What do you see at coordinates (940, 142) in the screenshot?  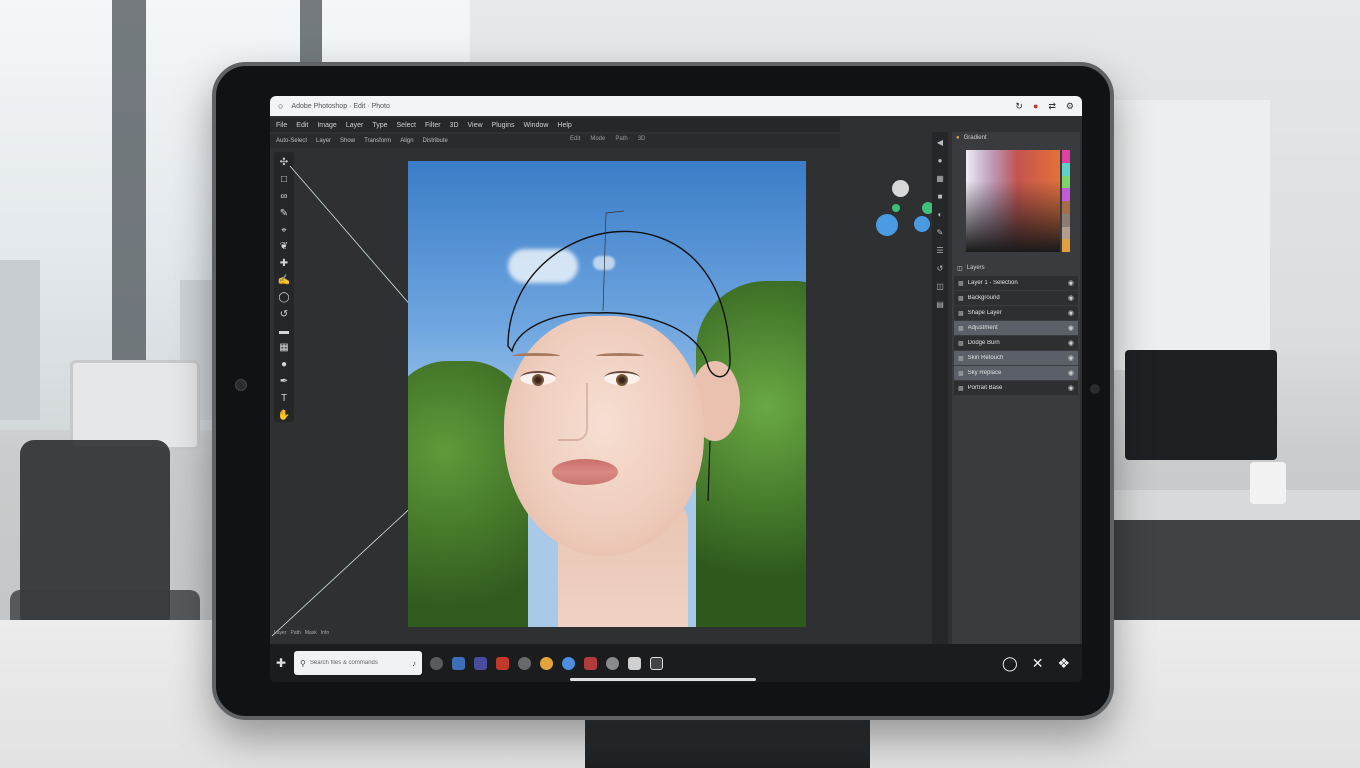 I see `panel-expand-icon: ◀` at bounding box center [940, 142].